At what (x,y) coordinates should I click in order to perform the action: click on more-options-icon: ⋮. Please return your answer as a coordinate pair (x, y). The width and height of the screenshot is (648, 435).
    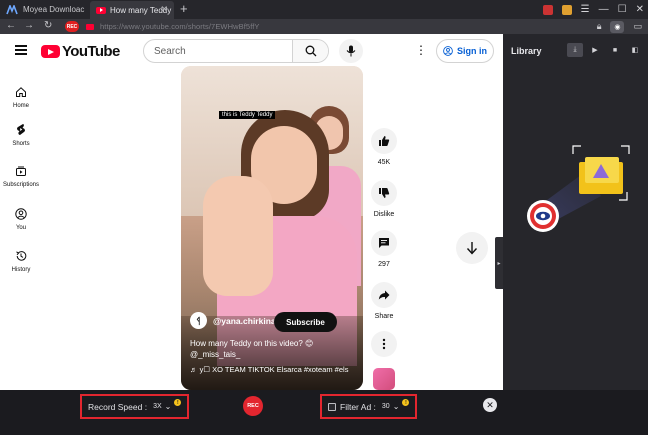
    Looking at the image, I should click on (421, 50).